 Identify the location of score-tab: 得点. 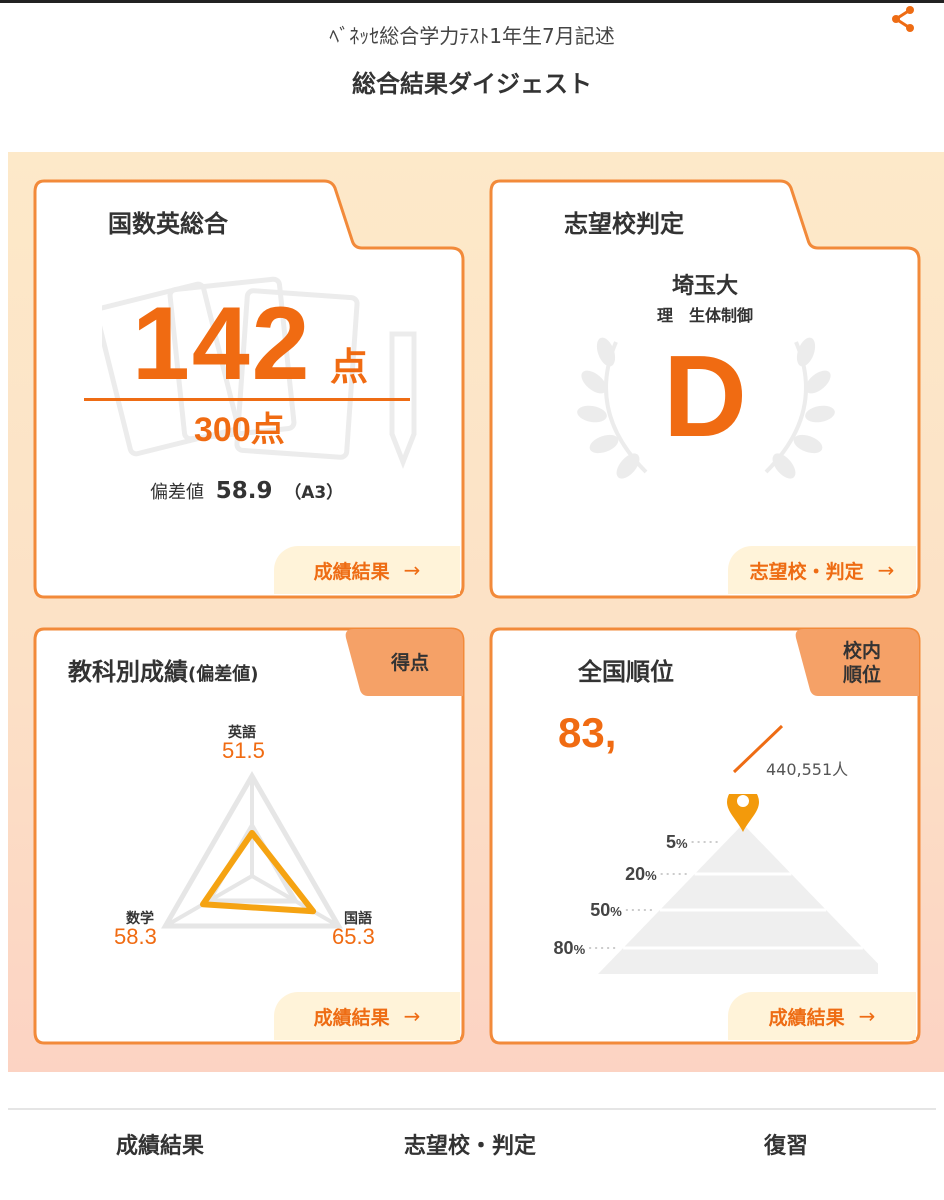
(410, 664).